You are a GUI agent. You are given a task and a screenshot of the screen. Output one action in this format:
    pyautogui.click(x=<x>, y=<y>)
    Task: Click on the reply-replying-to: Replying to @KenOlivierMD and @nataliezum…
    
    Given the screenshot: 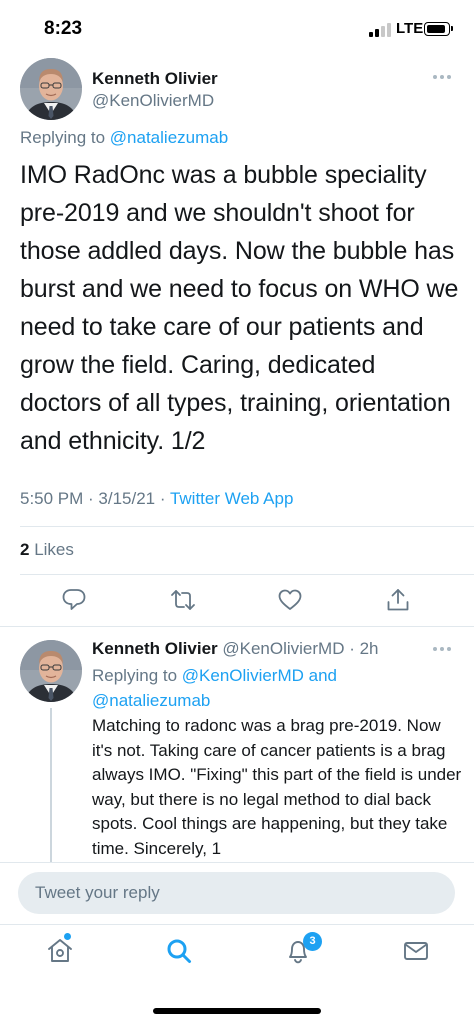 What is the action you would take?
    pyautogui.click(x=272, y=688)
    